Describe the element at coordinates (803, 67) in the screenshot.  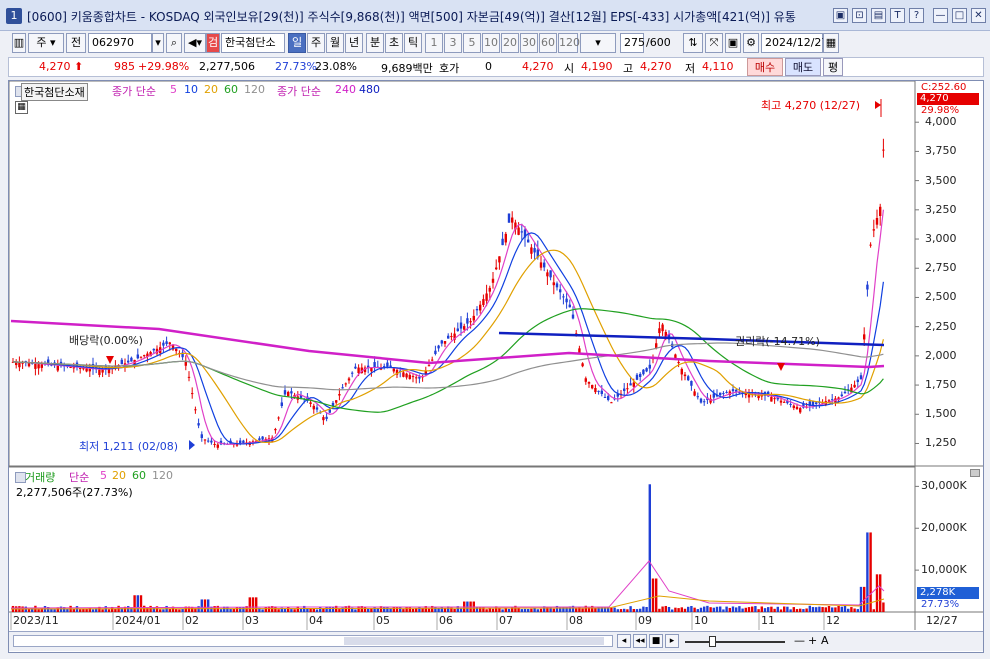
I see `sell-button: 매도` at that location.